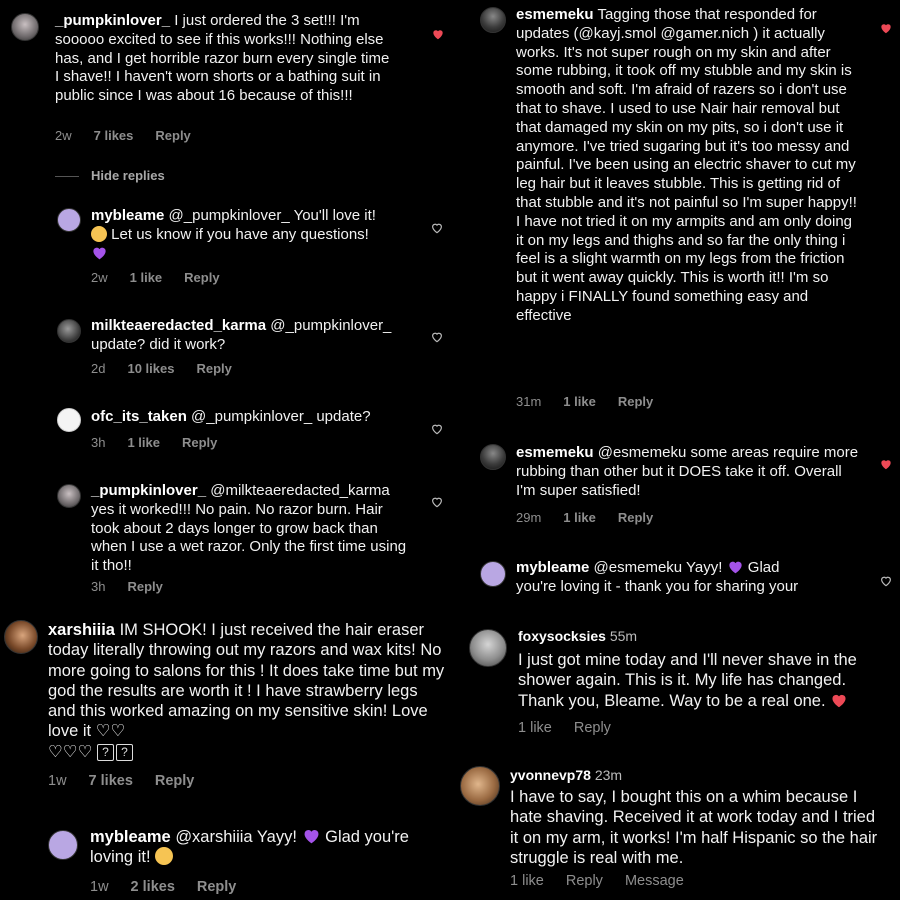  What do you see at coordinates (231, 416) in the screenshot?
I see `comment-text: ofc_its_taken @_pumpkinlover_ update?` at bounding box center [231, 416].